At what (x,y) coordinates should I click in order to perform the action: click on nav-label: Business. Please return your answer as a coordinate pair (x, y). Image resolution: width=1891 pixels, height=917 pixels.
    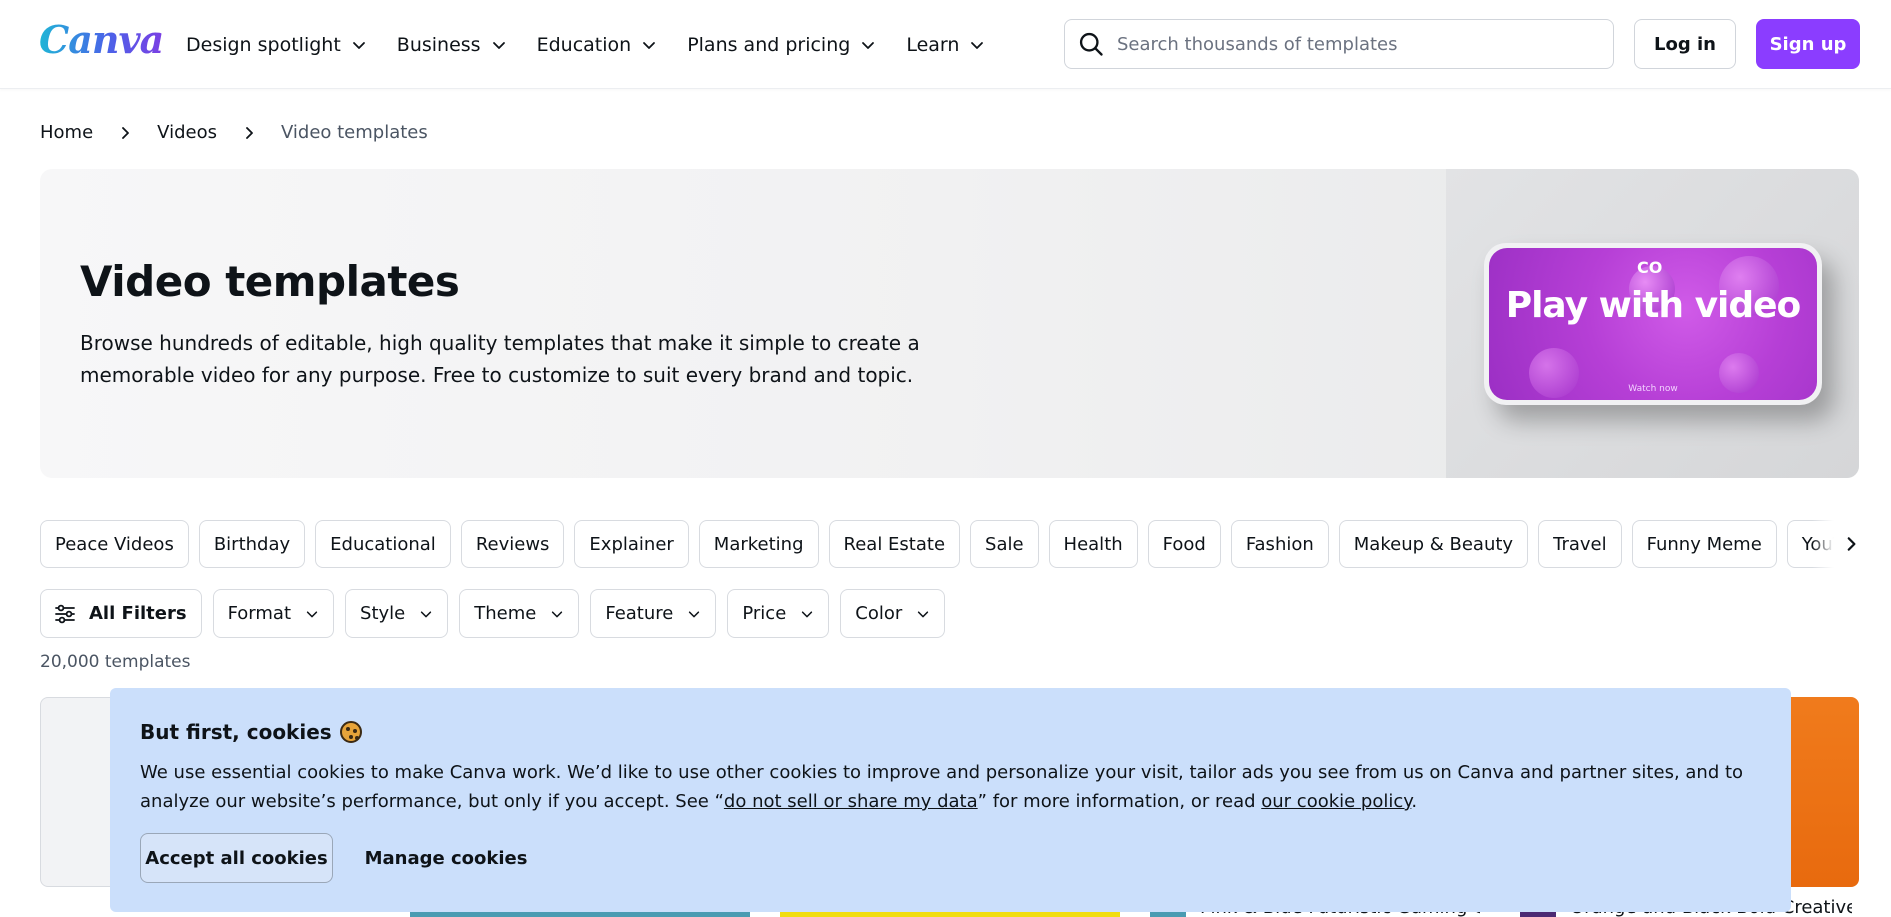
    Looking at the image, I should click on (438, 44).